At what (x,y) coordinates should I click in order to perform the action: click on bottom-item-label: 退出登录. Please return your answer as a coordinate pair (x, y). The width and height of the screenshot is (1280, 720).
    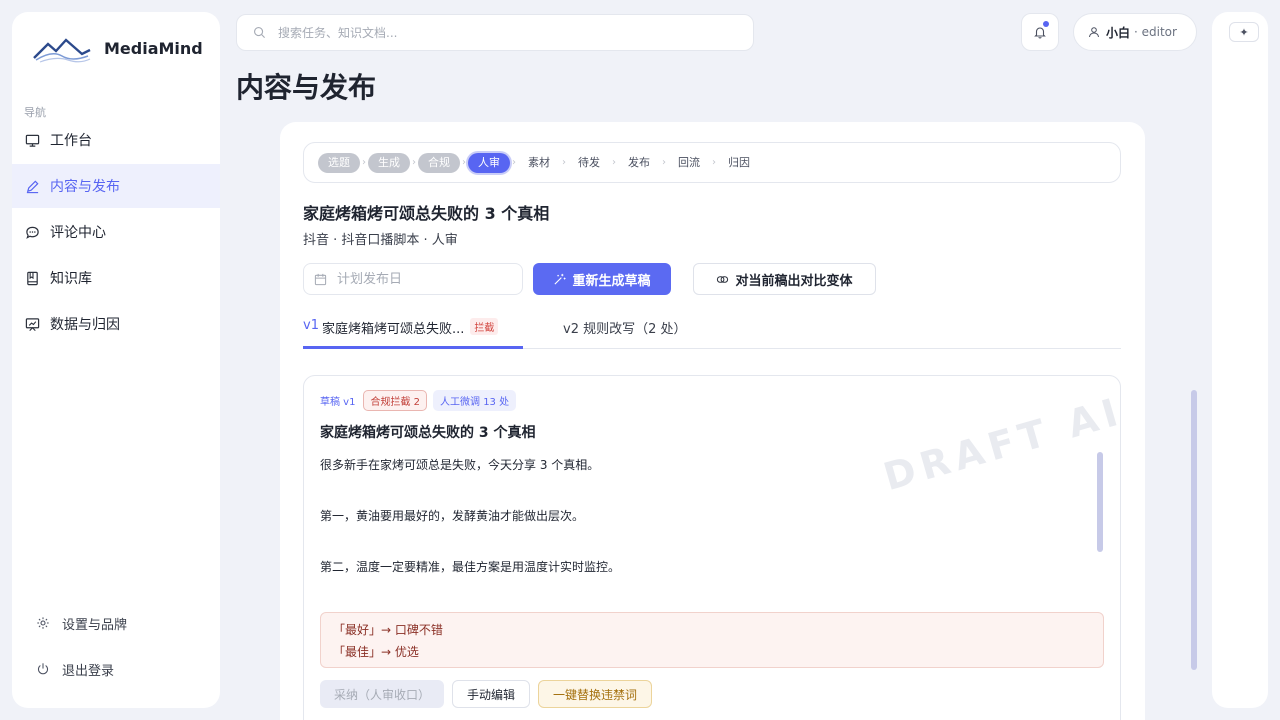
    Looking at the image, I should click on (88, 671).